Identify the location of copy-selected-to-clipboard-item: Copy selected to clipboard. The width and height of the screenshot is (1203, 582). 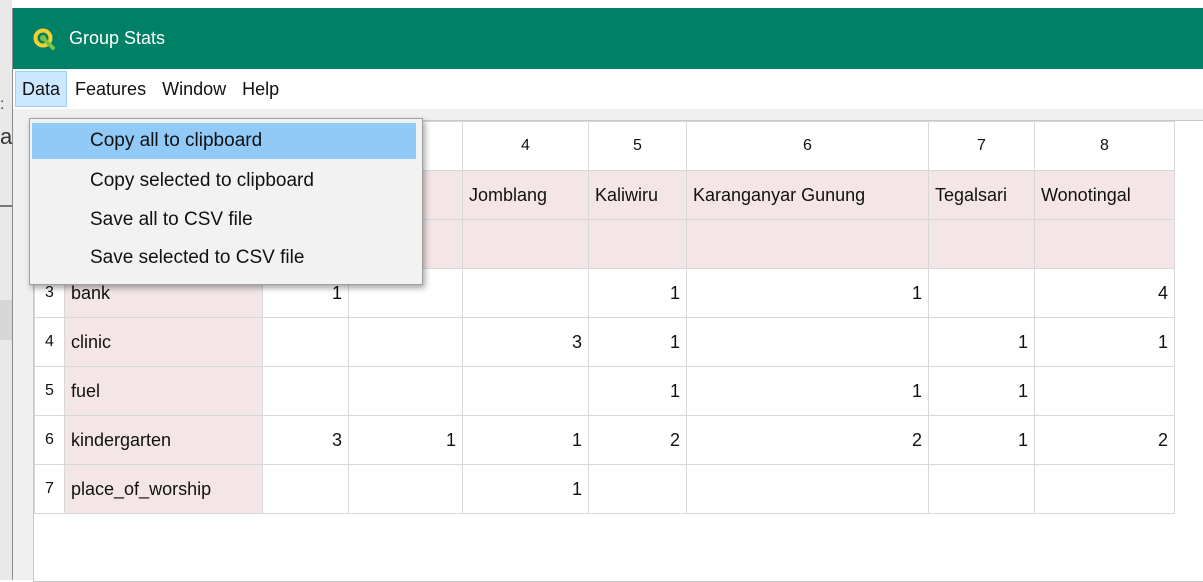
(224, 181).